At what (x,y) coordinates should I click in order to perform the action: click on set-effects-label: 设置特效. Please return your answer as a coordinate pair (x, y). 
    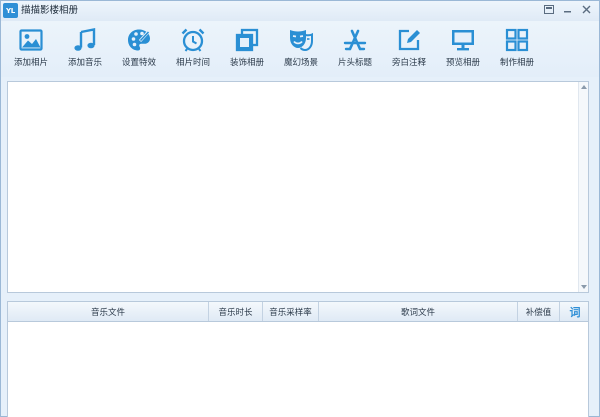
    Looking at the image, I should click on (138, 63).